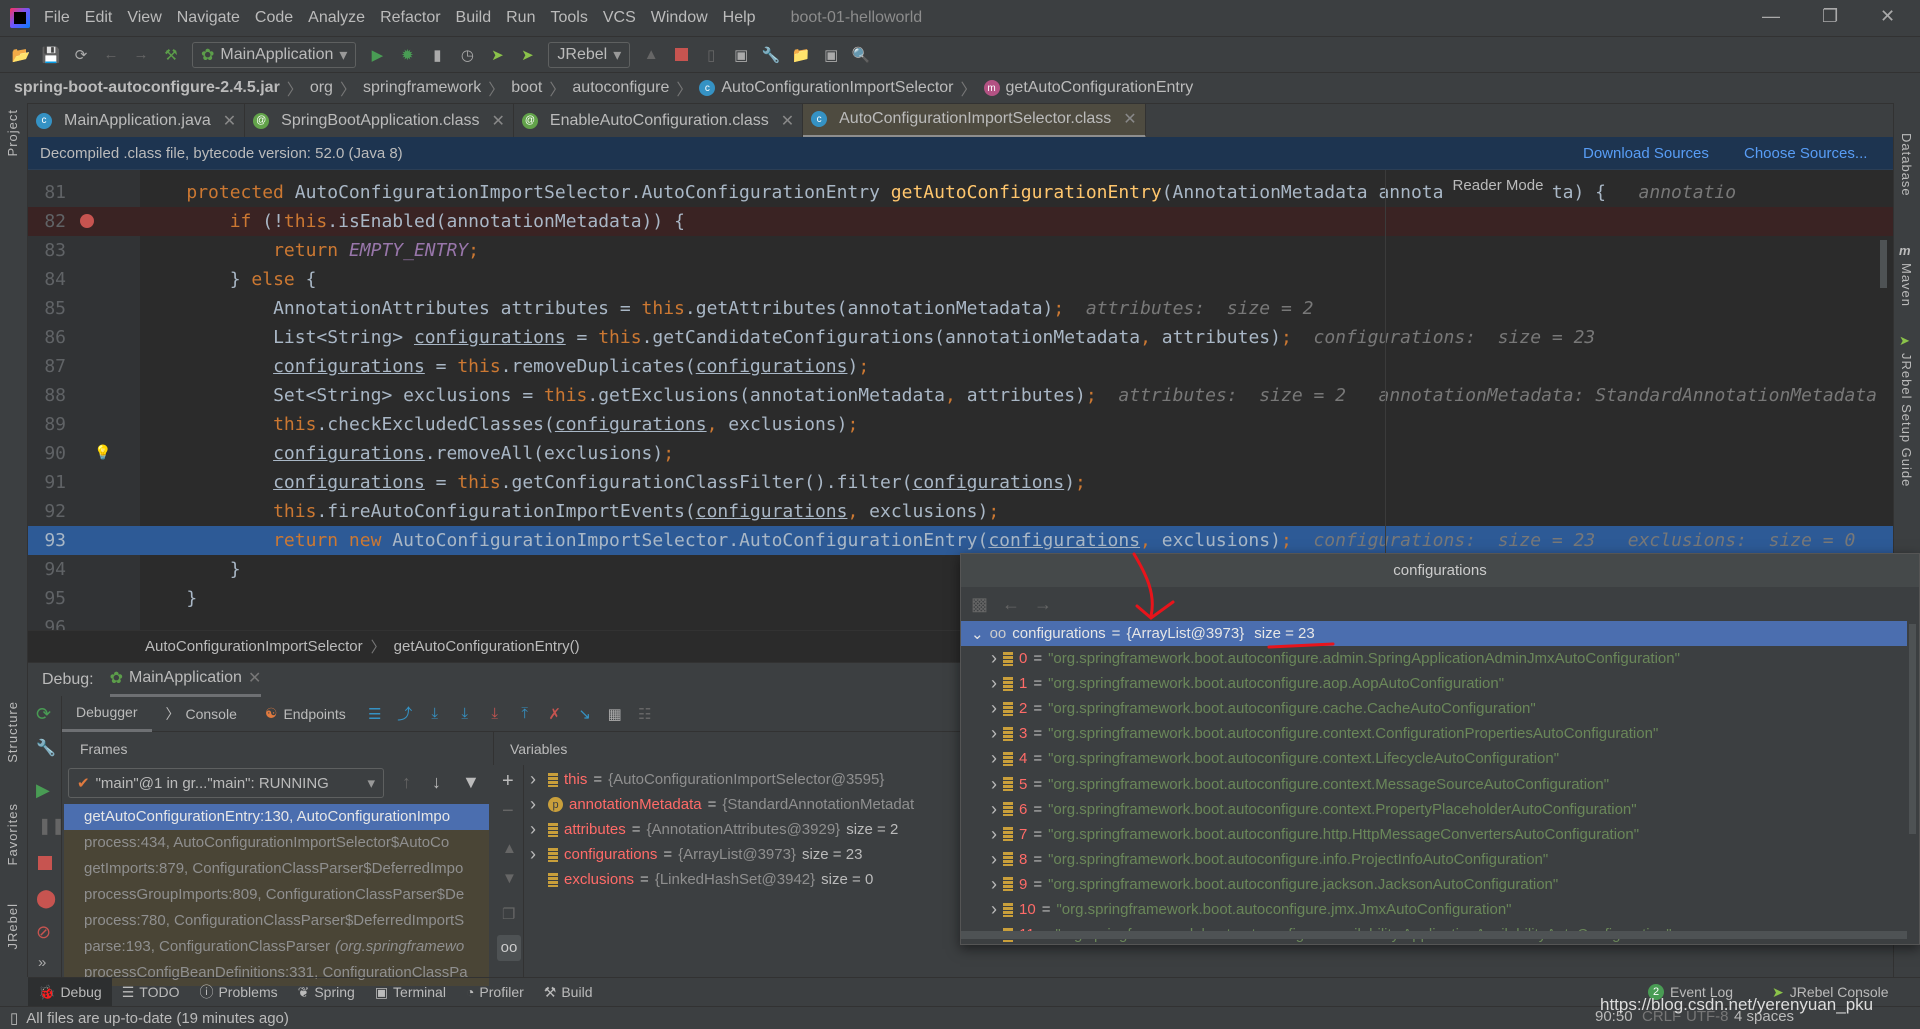  I want to click on intention-bulb-icon: 💡, so click(102, 453).